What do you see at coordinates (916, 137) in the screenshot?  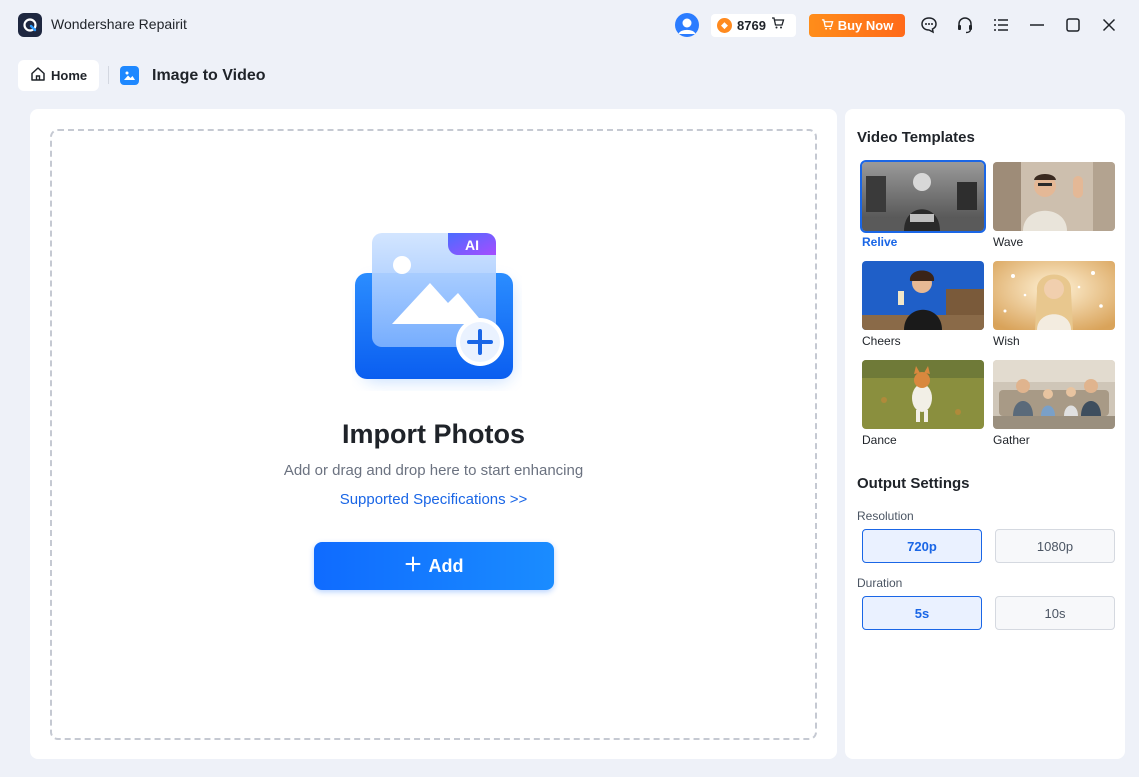 I see `video-templates-title: Video Templates` at bounding box center [916, 137].